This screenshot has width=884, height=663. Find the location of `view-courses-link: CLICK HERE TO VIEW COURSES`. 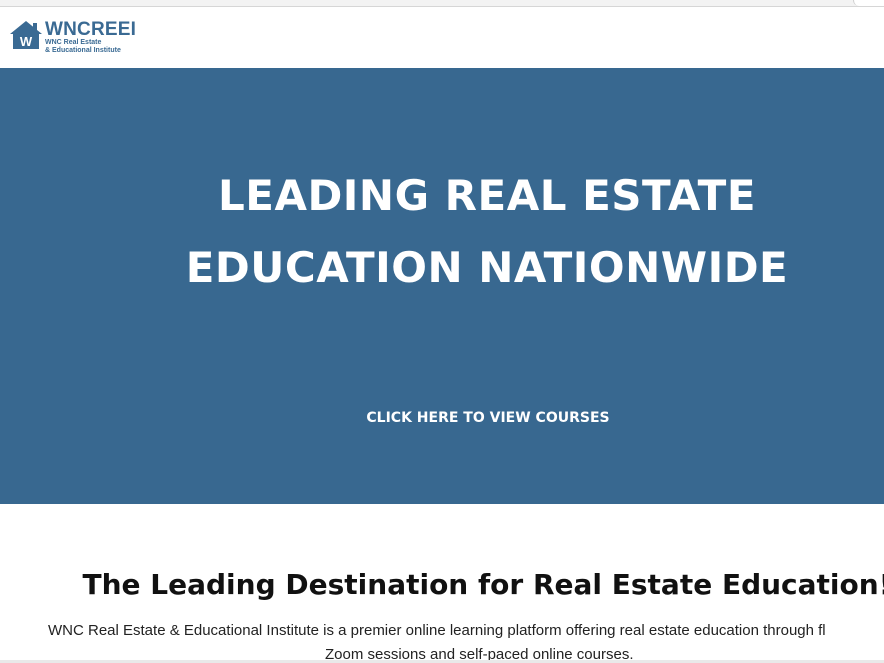

view-courses-link: CLICK HERE TO VIEW COURSES is located at coordinates (488, 418).